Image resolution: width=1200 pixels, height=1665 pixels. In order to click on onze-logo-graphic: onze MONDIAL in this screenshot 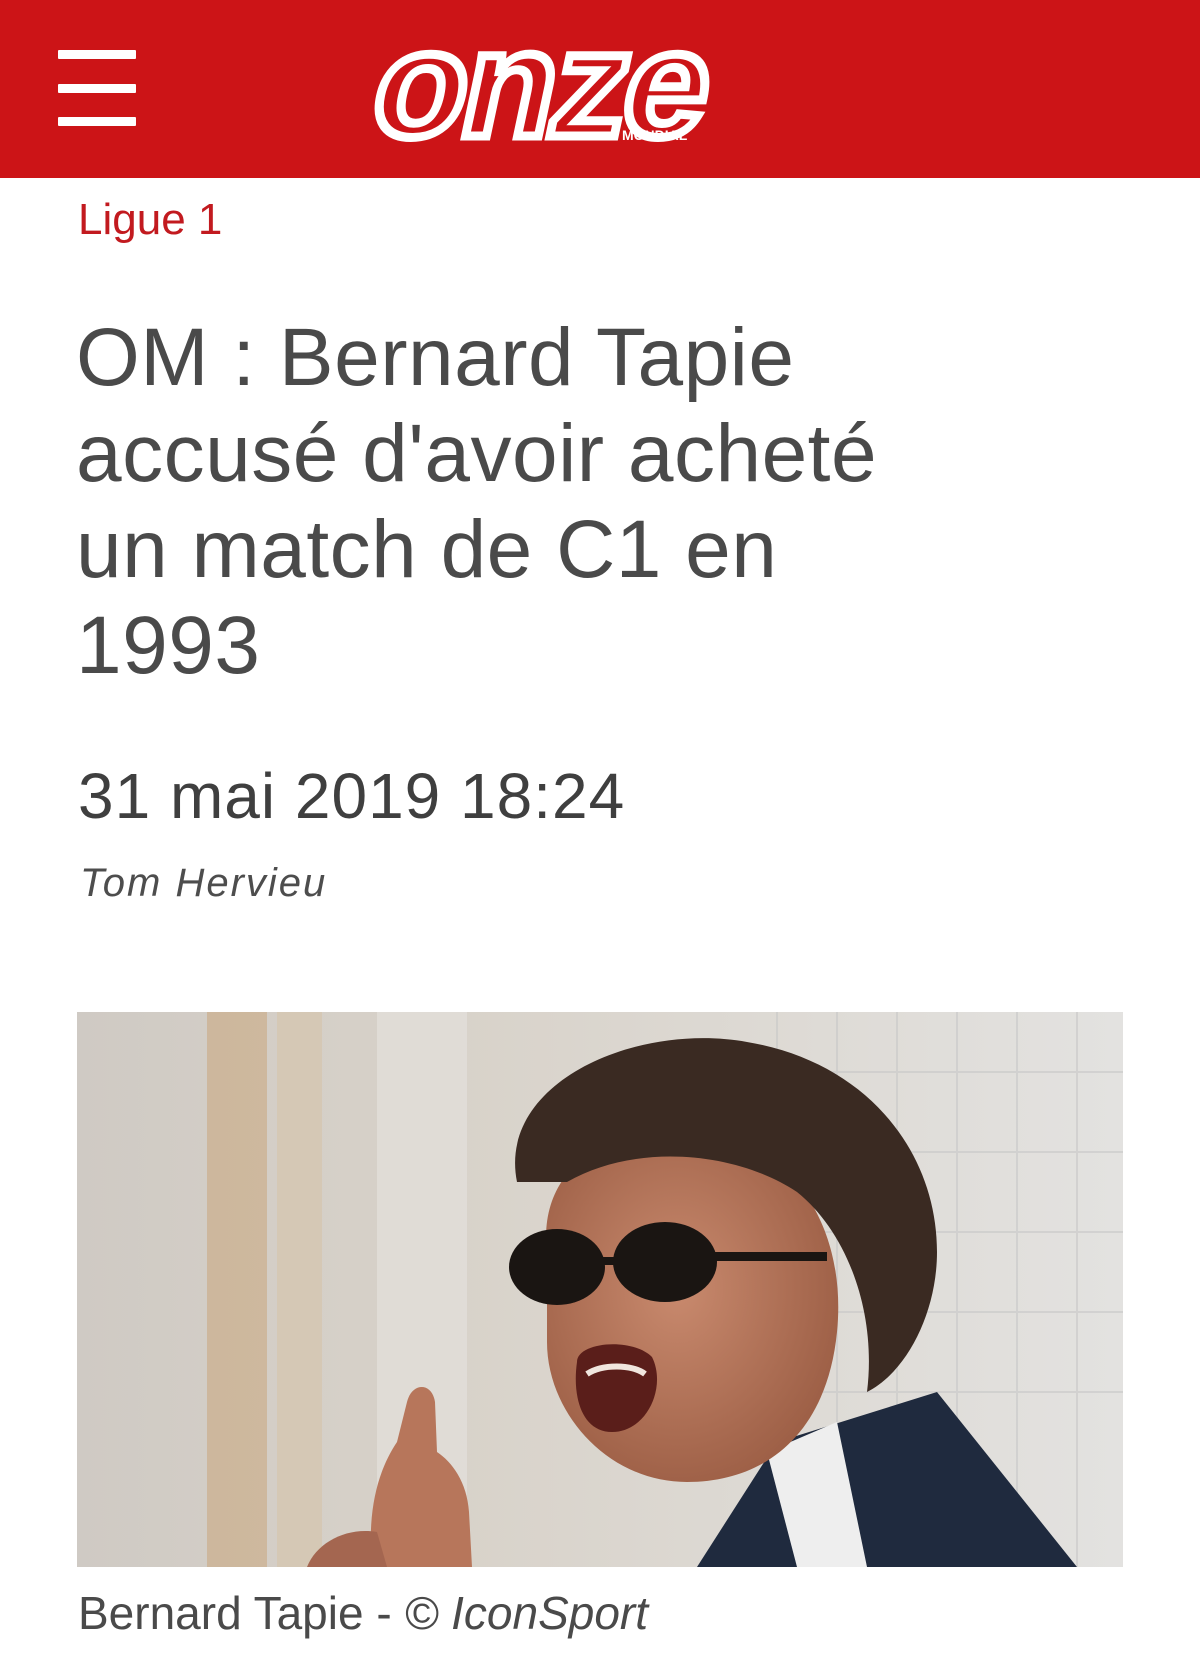, I will do `click(550, 89)`.